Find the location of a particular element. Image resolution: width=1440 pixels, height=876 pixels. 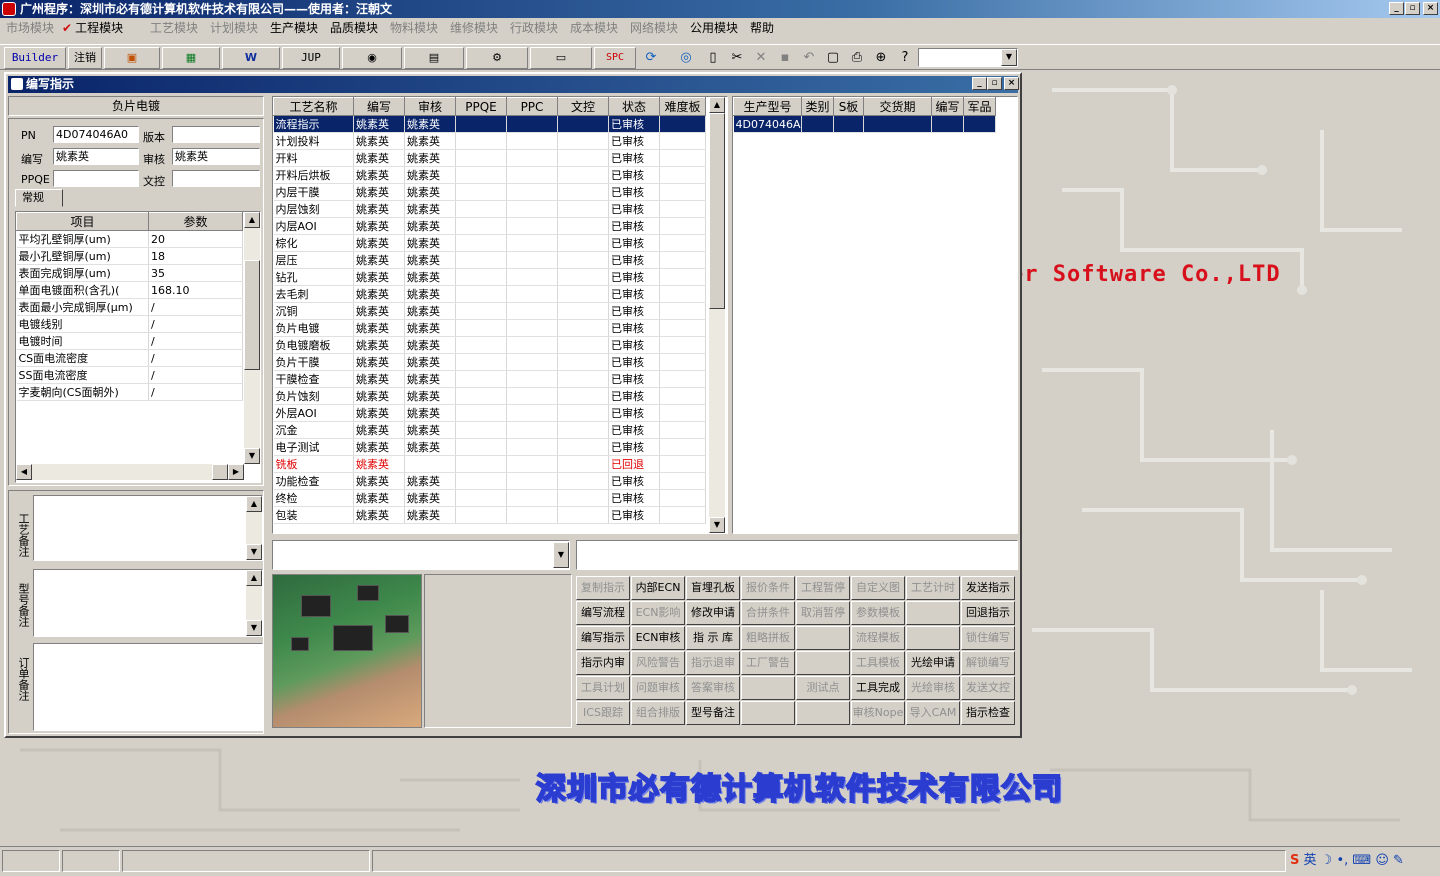

table-row: 计划投料 姚素英 姚素英 已审核 is located at coordinates (489, 141).